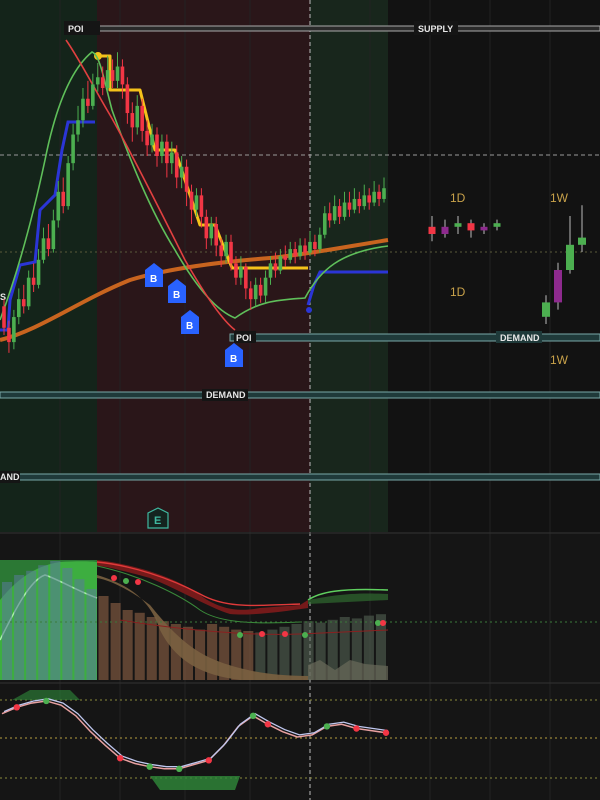  What do you see at coordinates (158, 518) in the screenshot?
I see `earnings-marker: E` at bounding box center [158, 518].